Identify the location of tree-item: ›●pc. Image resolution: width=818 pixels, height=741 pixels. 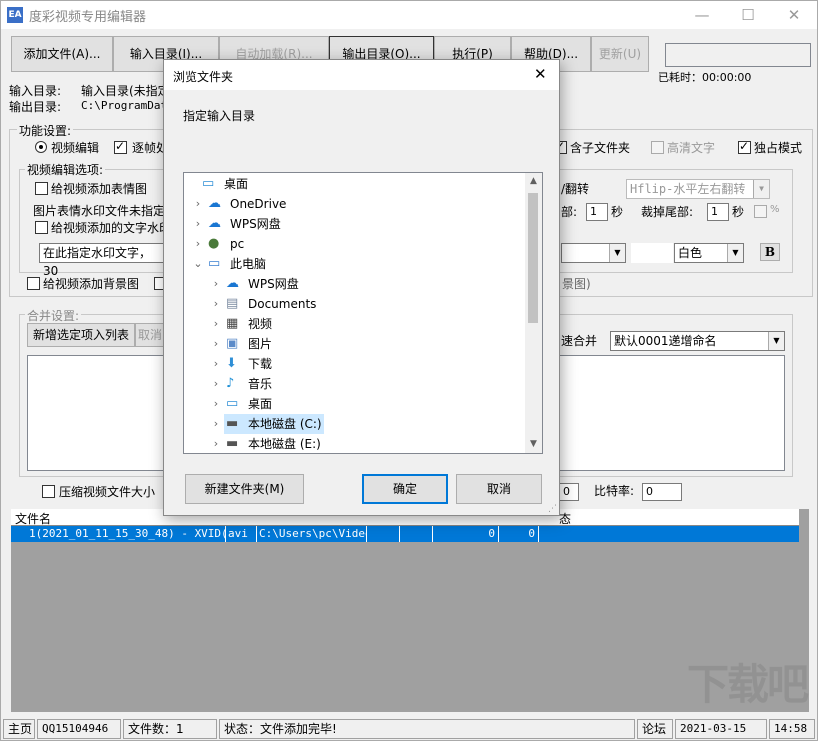
(354, 244).